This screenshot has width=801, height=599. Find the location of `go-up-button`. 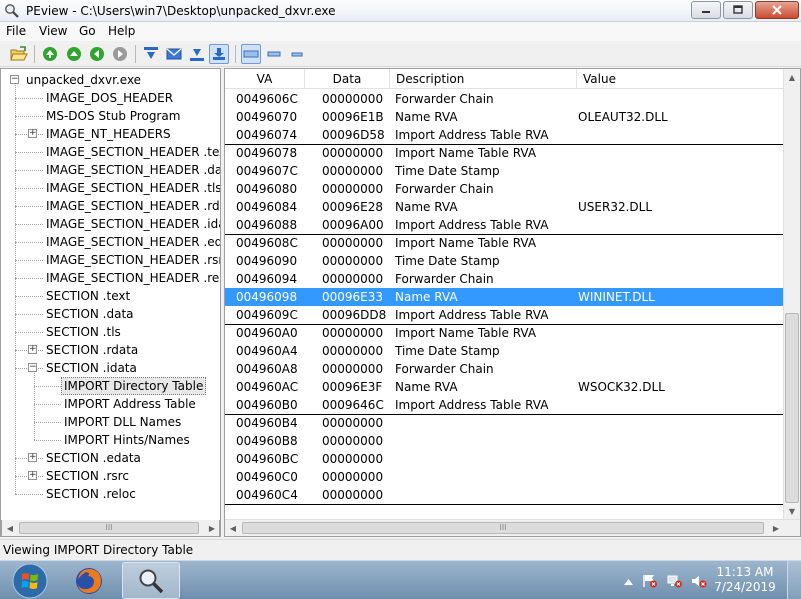

go-up-button is located at coordinates (74, 54).